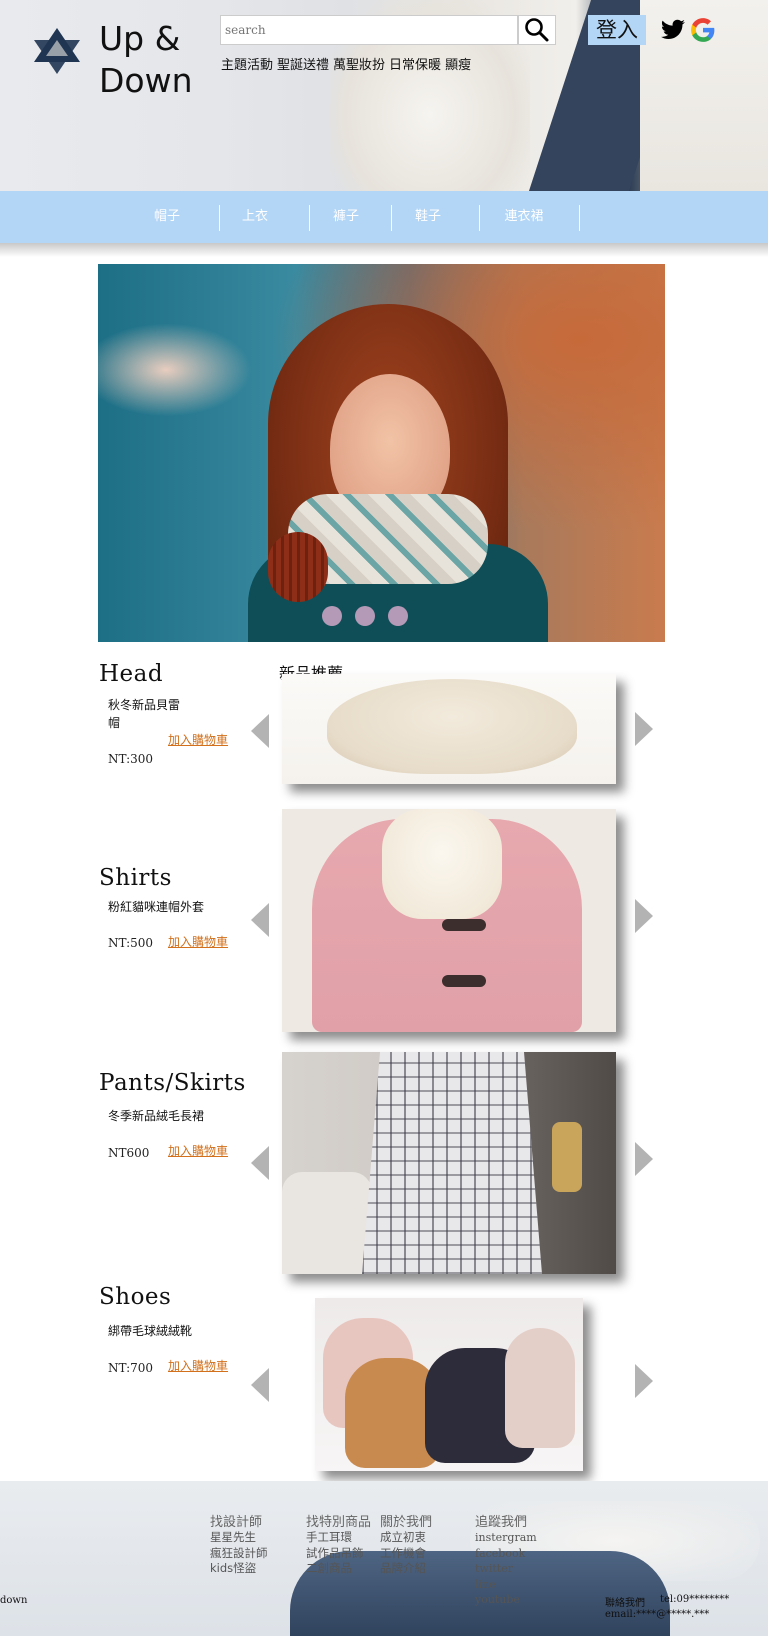 This screenshot has height=1636, width=768. What do you see at coordinates (198, 1150) in the screenshot?
I see `add-to-cart-link-skirt: 加入購物車` at bounding box center [198, 1150].